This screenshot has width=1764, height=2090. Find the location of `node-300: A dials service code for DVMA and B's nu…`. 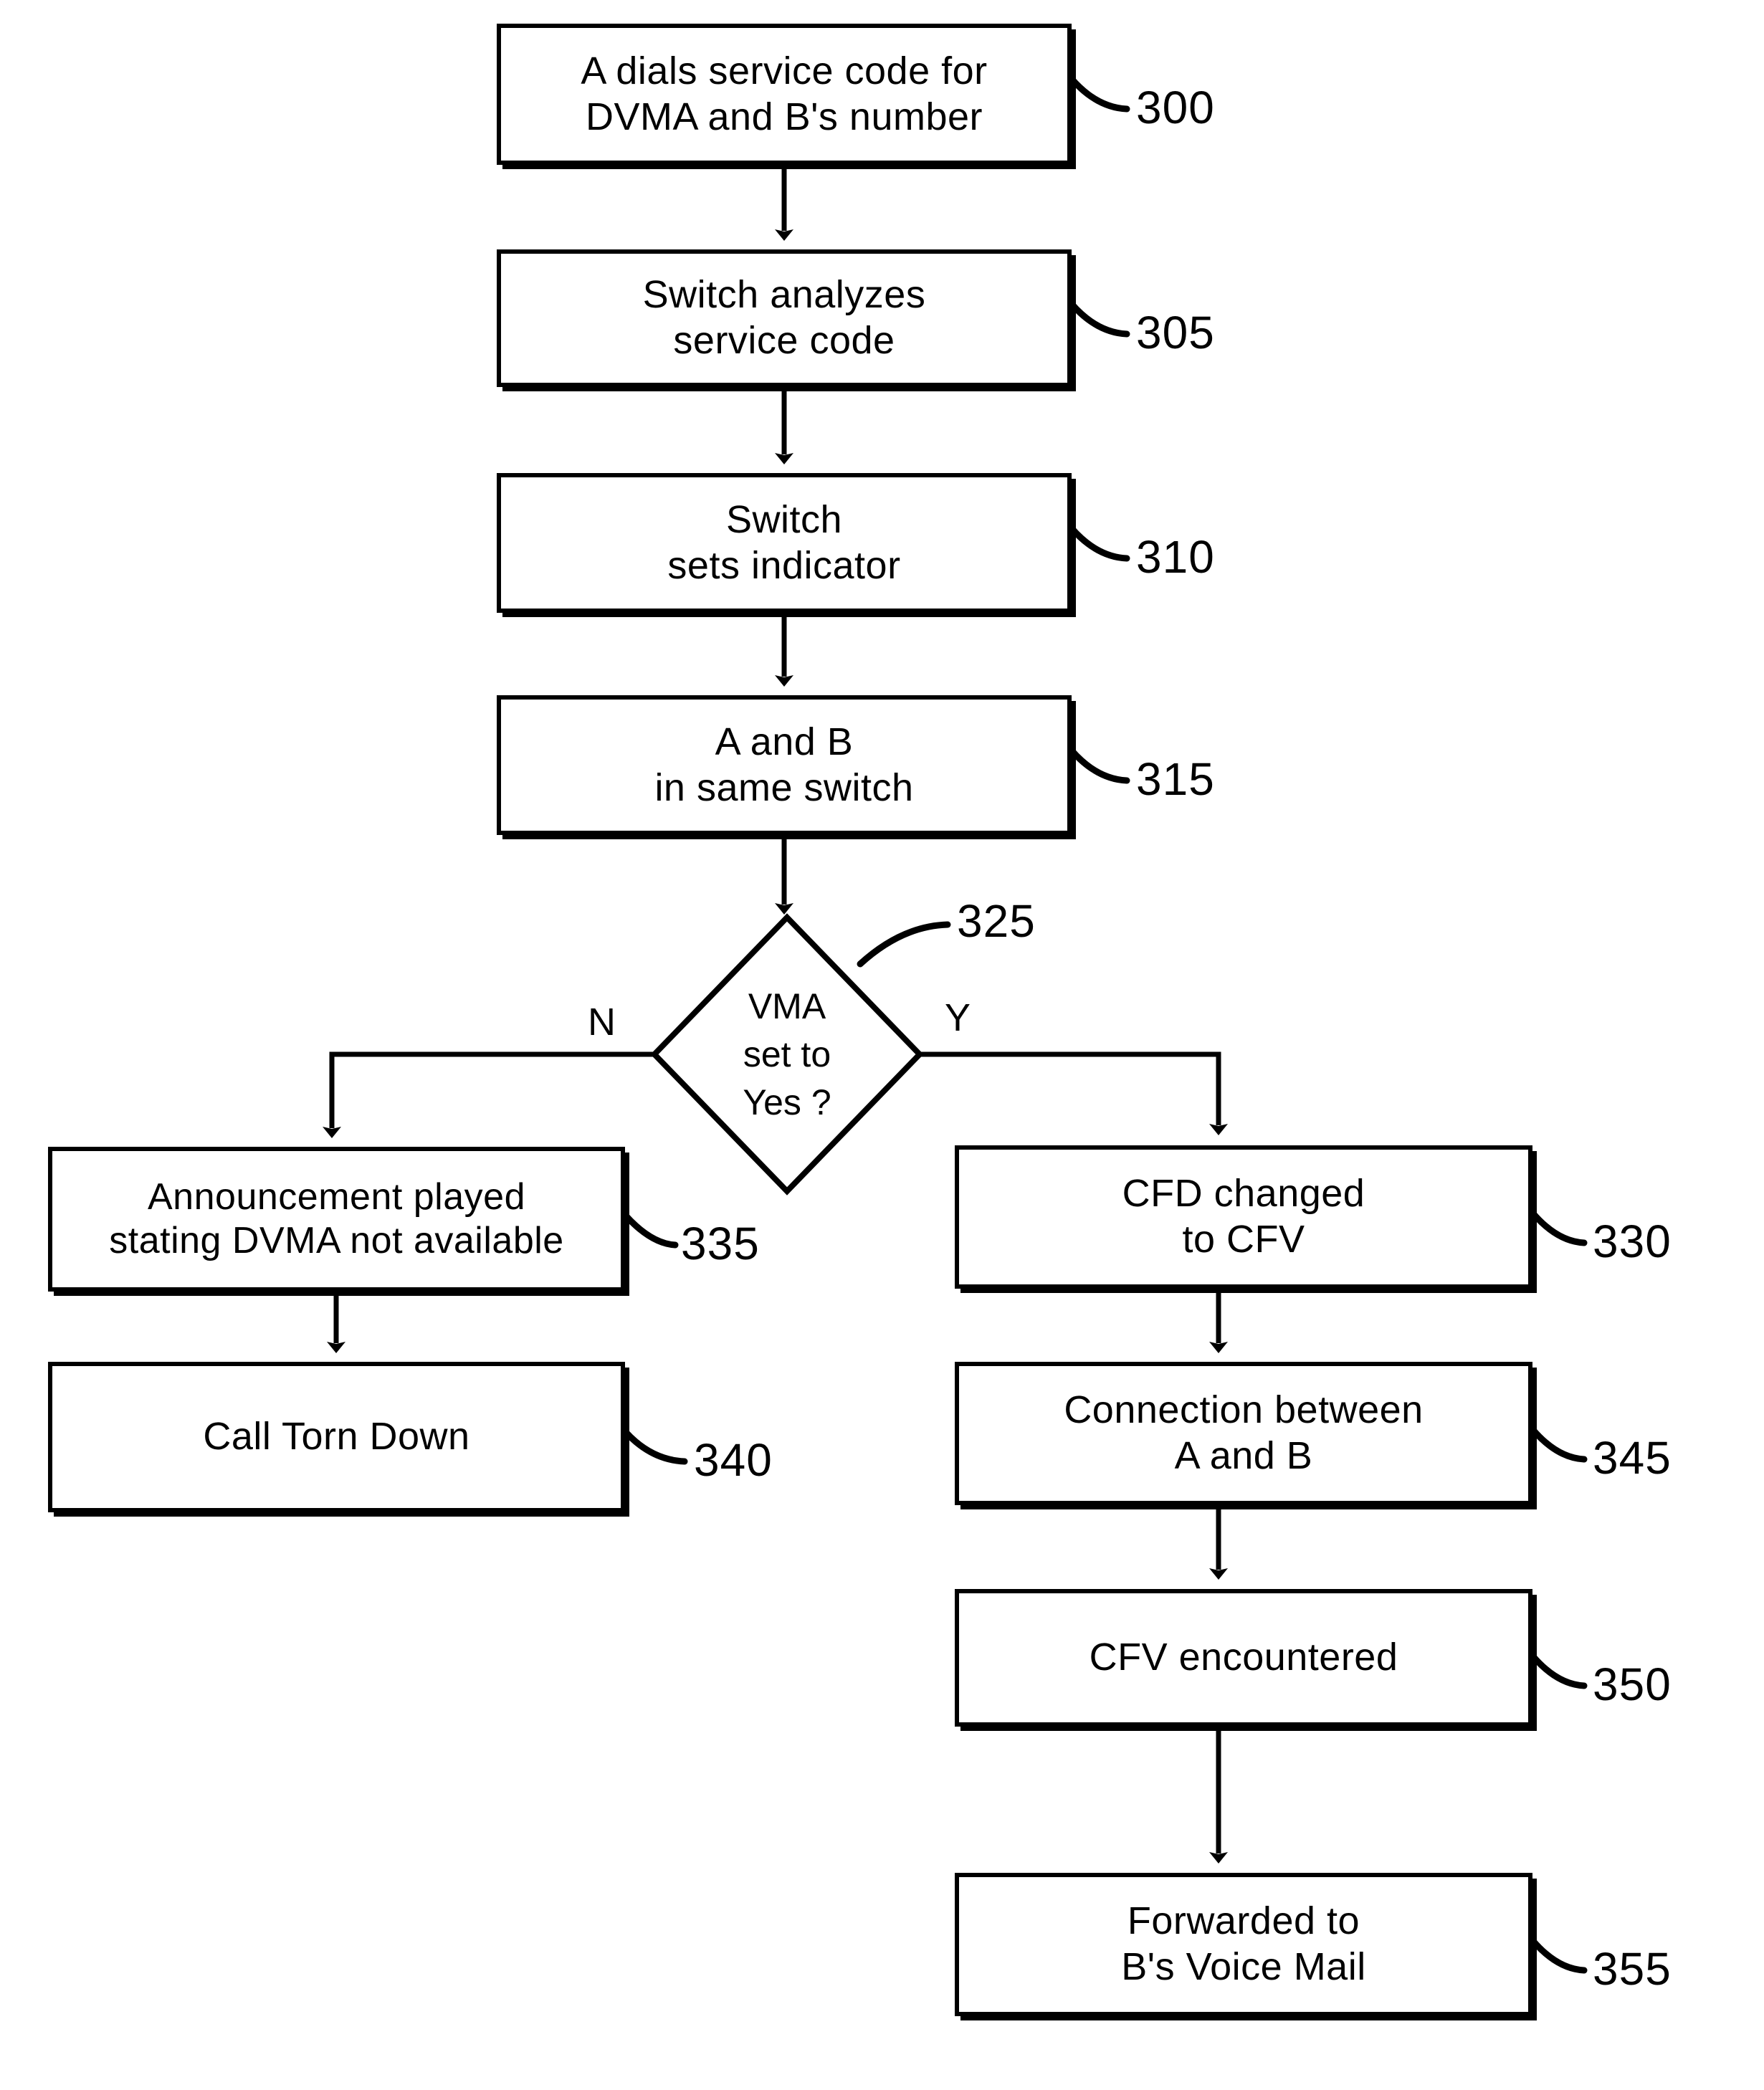

node-300: A dials service code for DVMA and B's nu… is located at coordinates (785, 95).